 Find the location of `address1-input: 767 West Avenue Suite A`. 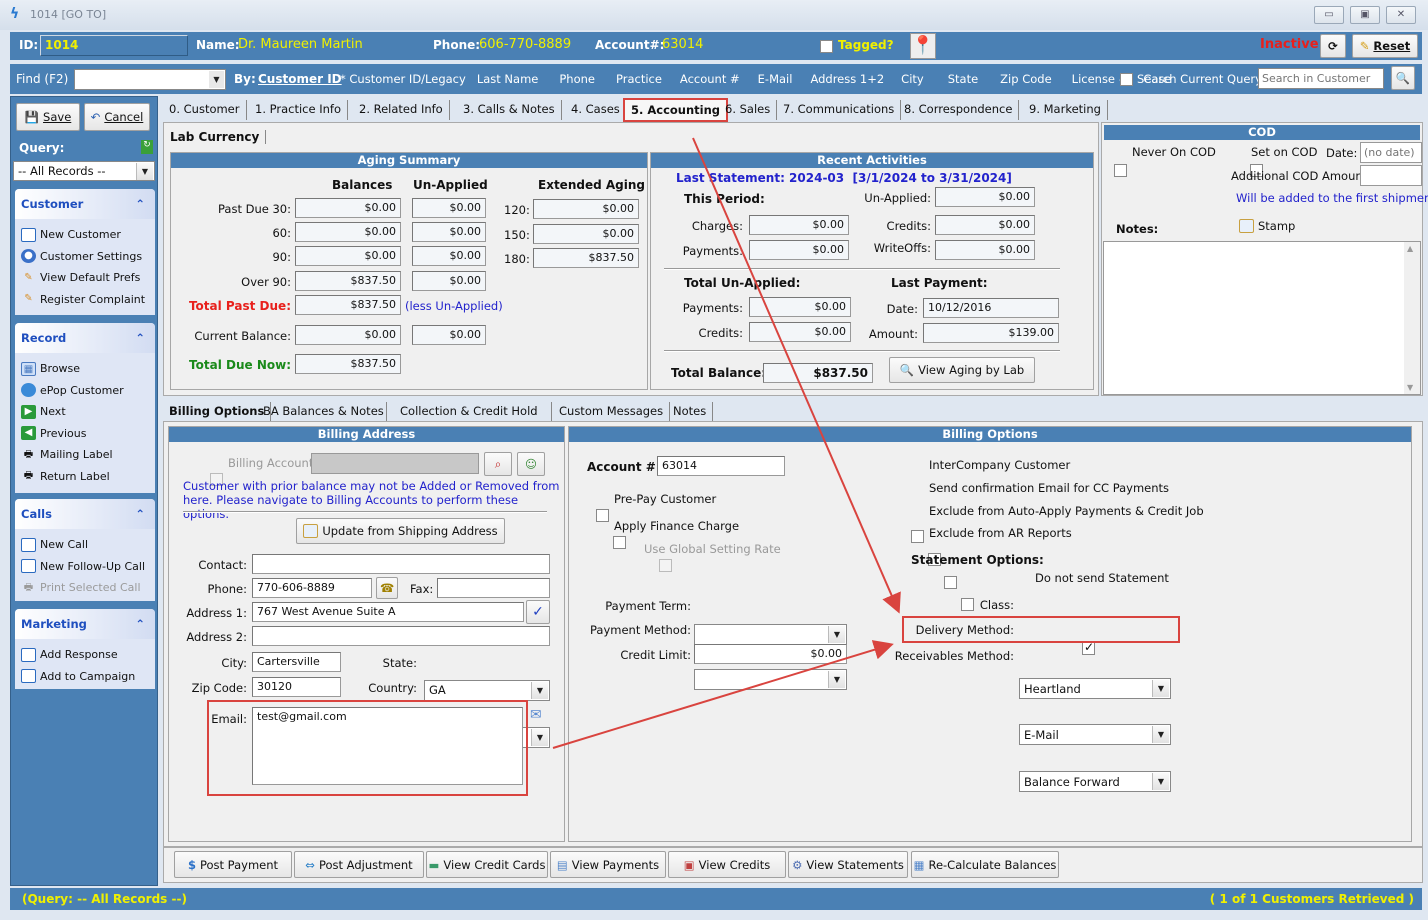

address1-input: 767 West Avenue Suite A is located at coordinates (388, 612).